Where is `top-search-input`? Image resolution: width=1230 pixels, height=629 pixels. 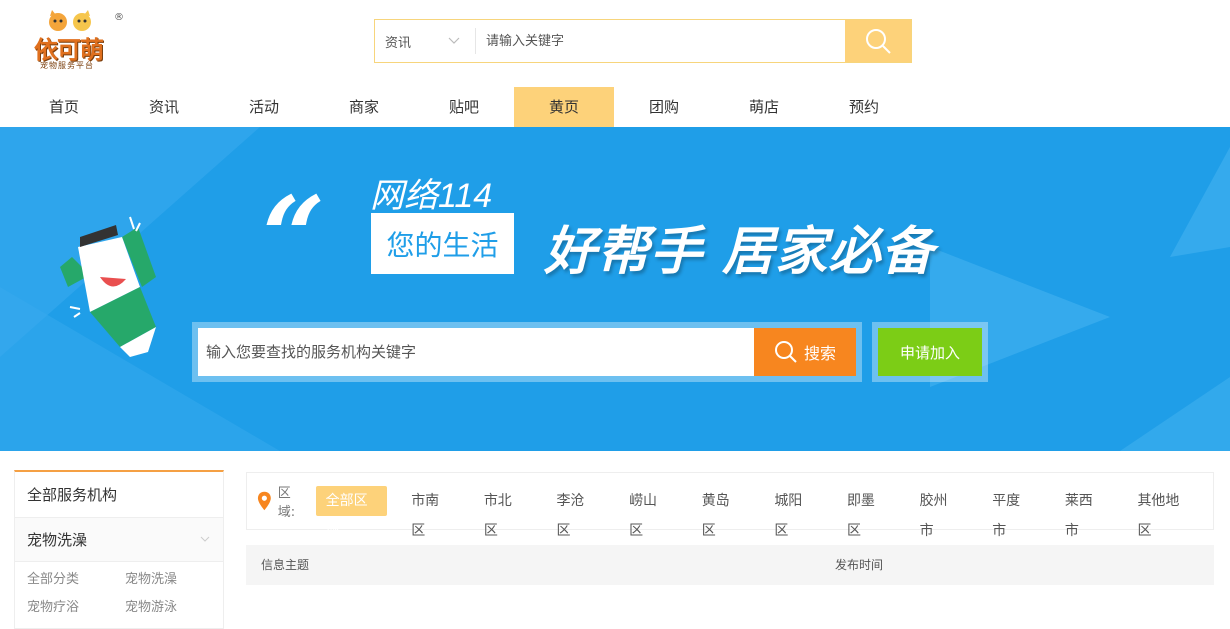 top-search-input is located at coordinates (660, 41).